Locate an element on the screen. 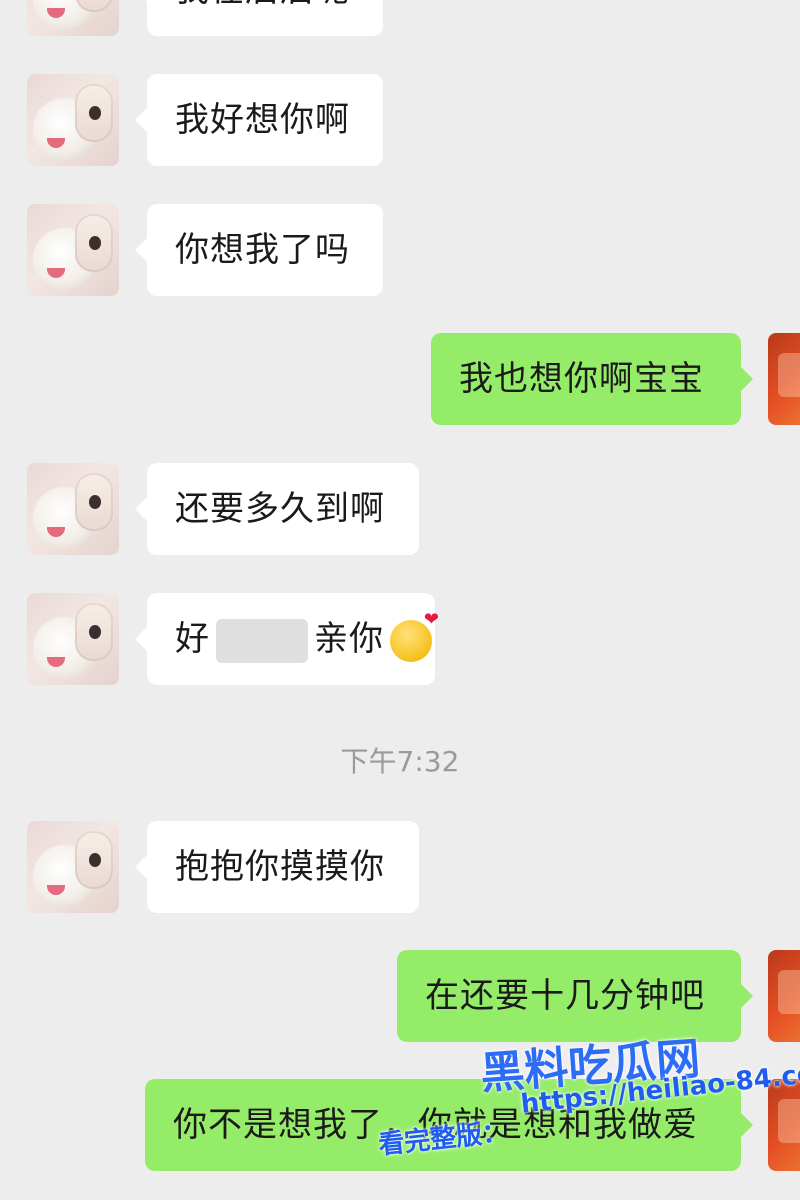  message-bubble-left: 好 亲你 is located at coordinates (287, 629).